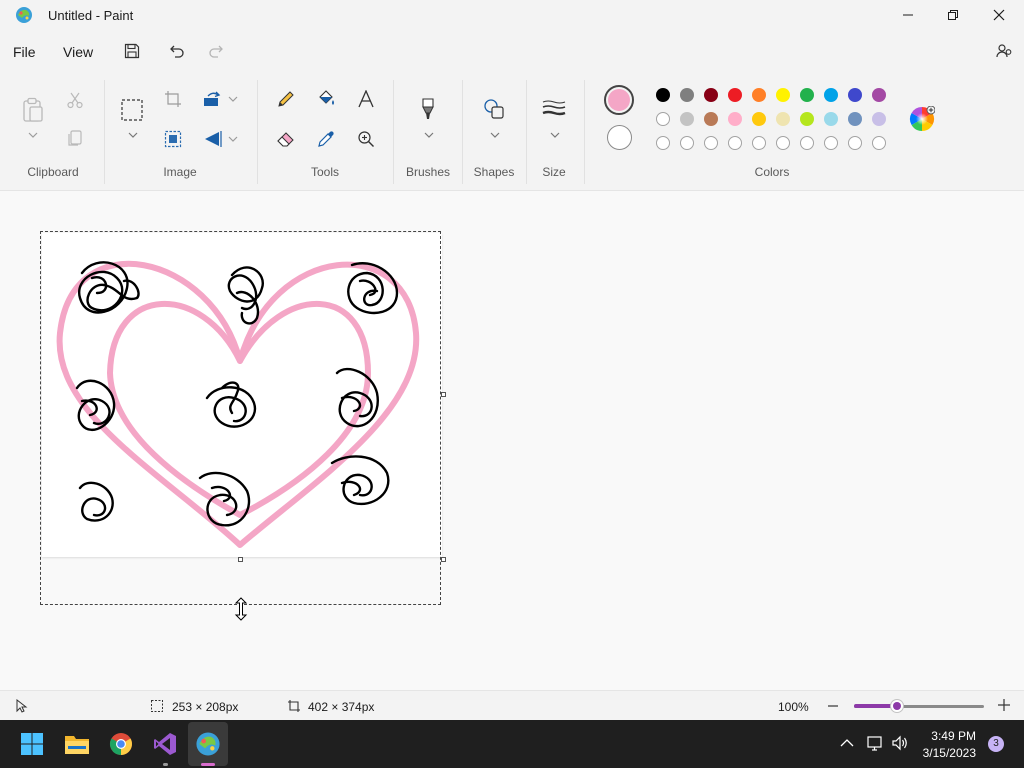 The height and width of the screenshot is (768, 1024). Describe the element at coordinates (326, 139) in the screenshot. I see `color-picker-tool-button` at that location.